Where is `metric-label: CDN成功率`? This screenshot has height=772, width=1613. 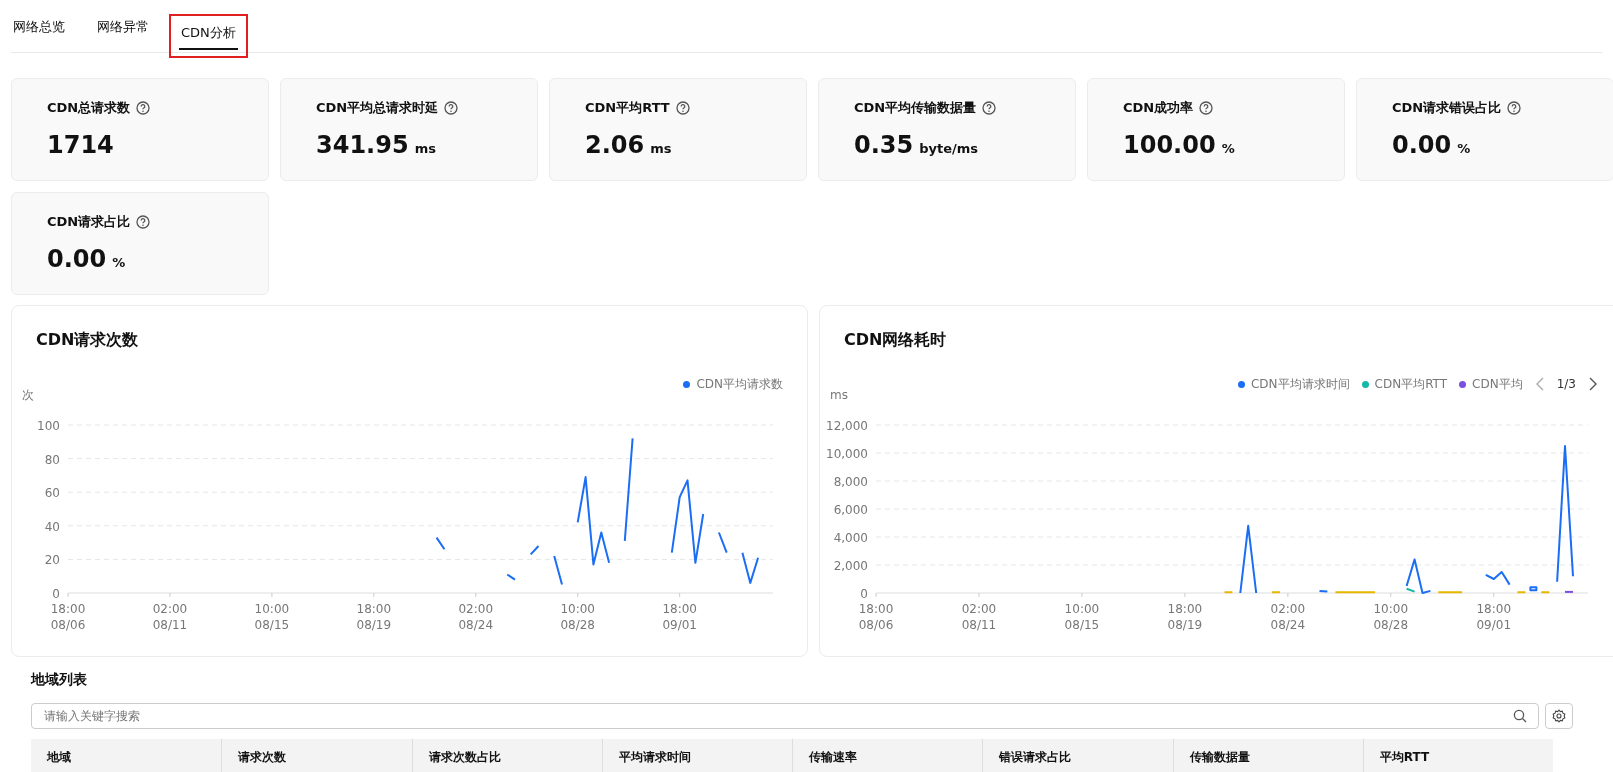
metric-label: CDN成功率 is located at coordinates (1158, 108).